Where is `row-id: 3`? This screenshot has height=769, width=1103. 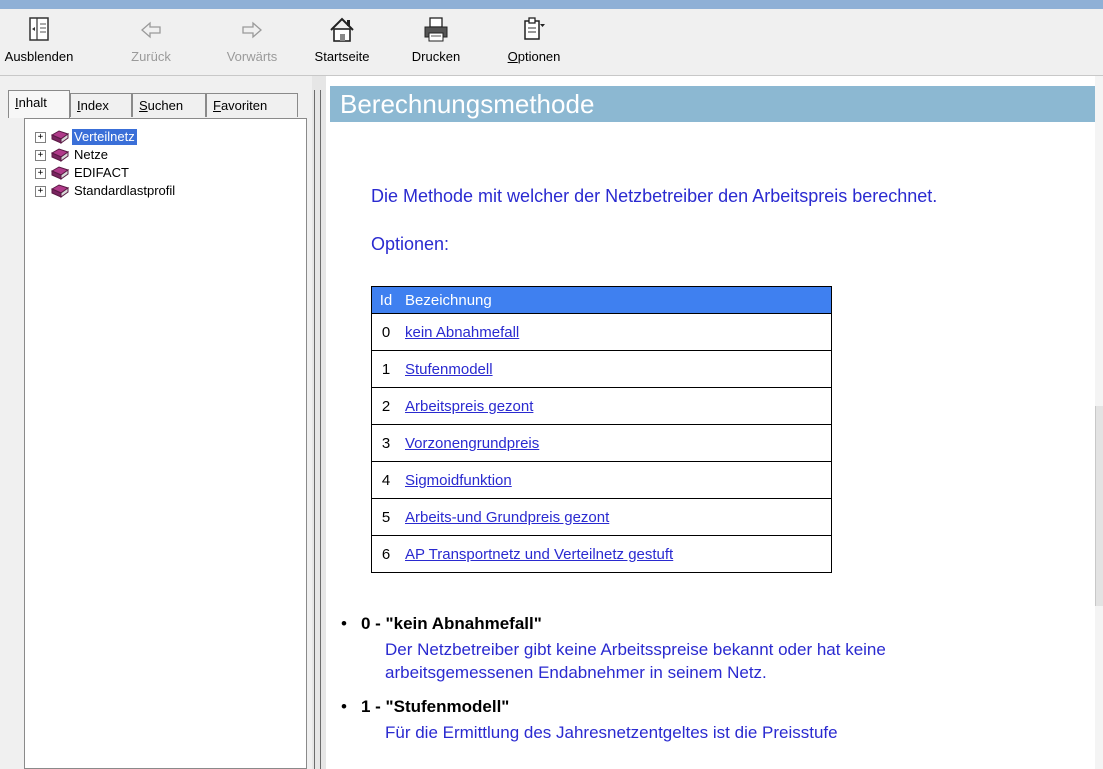 row-id: 3 is located at coordinates (385, 443).